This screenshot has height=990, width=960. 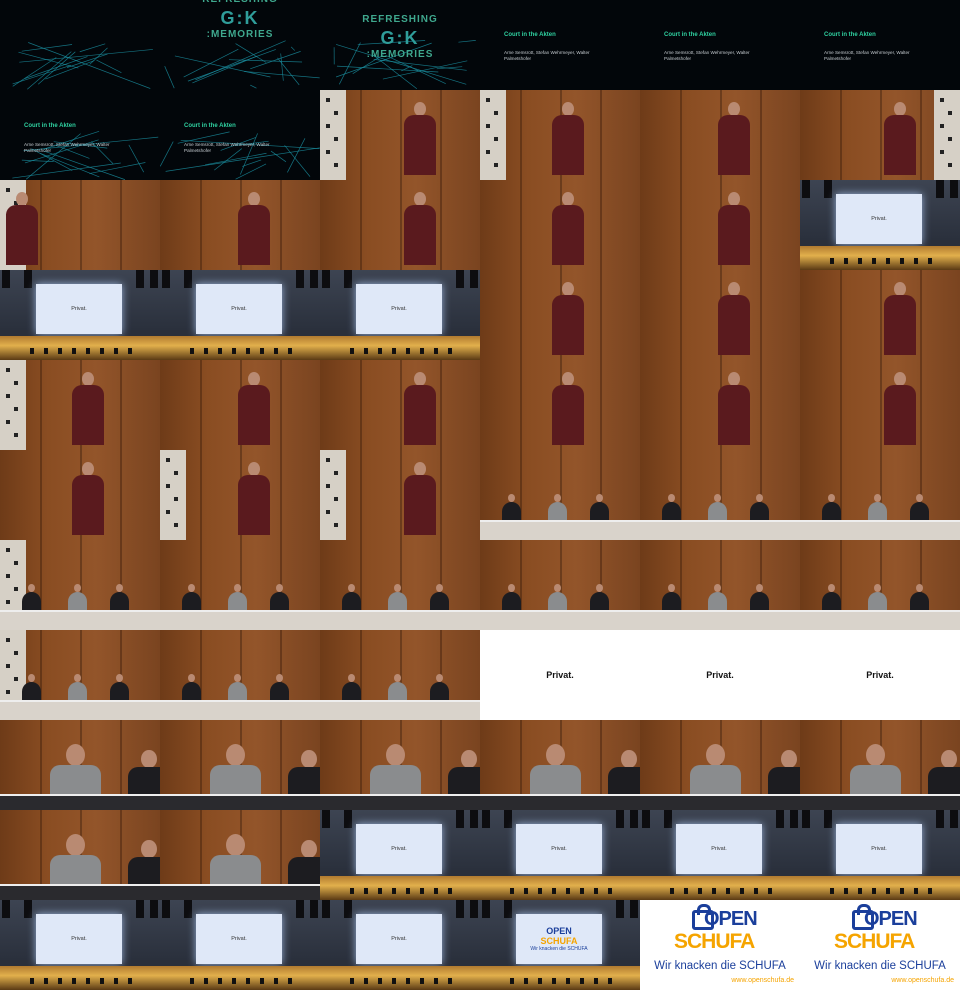 I want to click on logo-open-text: OPEN, so click(x=731, y=919).